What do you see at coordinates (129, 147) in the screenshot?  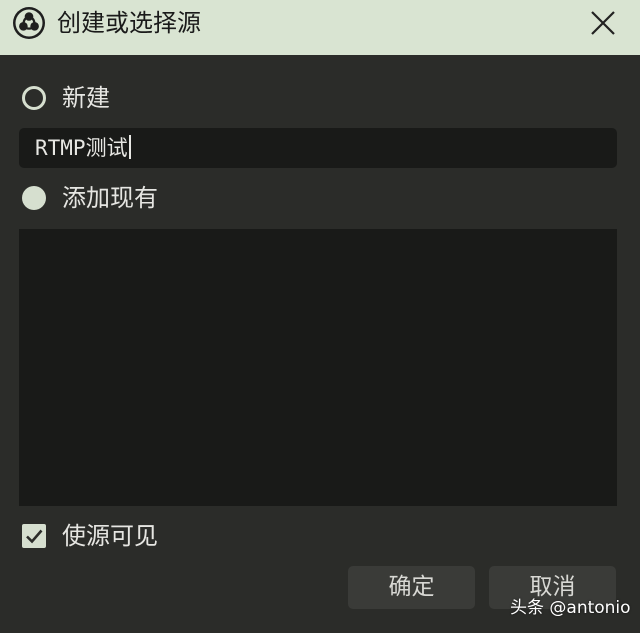 I see `text-caret` at bounding box center [129, 147].